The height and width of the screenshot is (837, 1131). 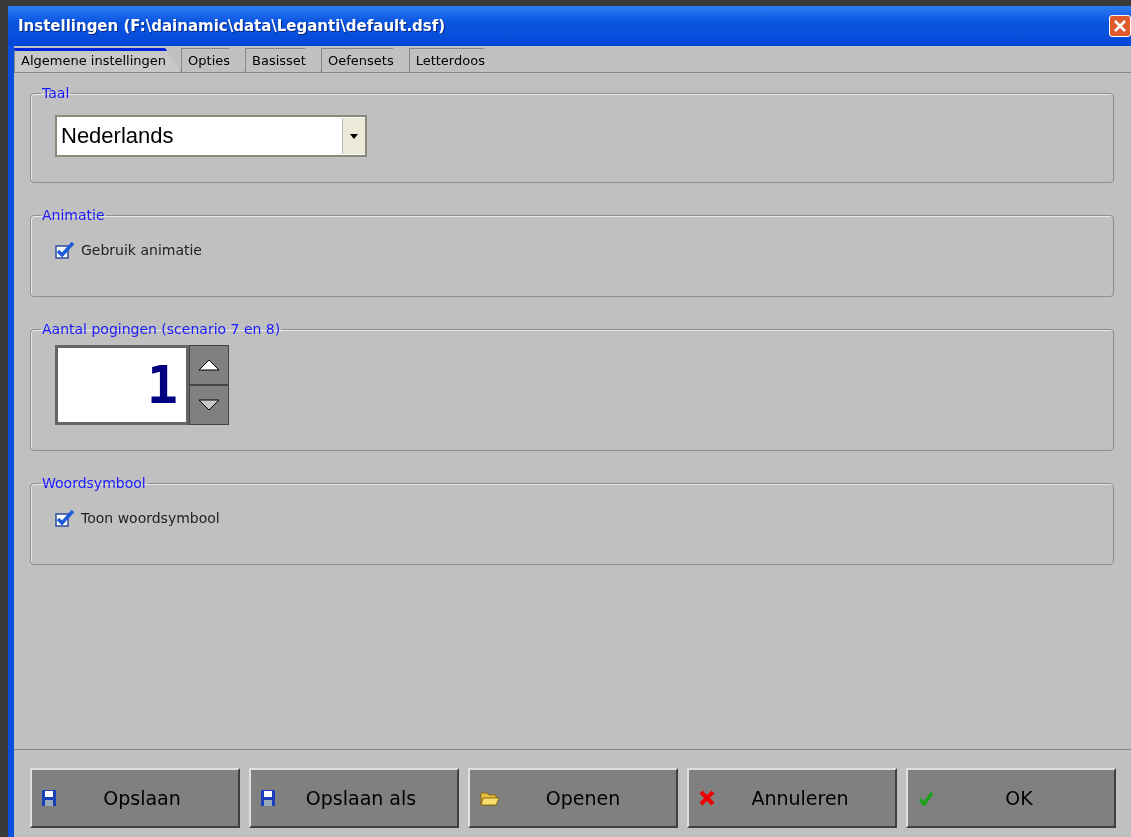 I want to click on close-button, so click(x=1120, y=26).